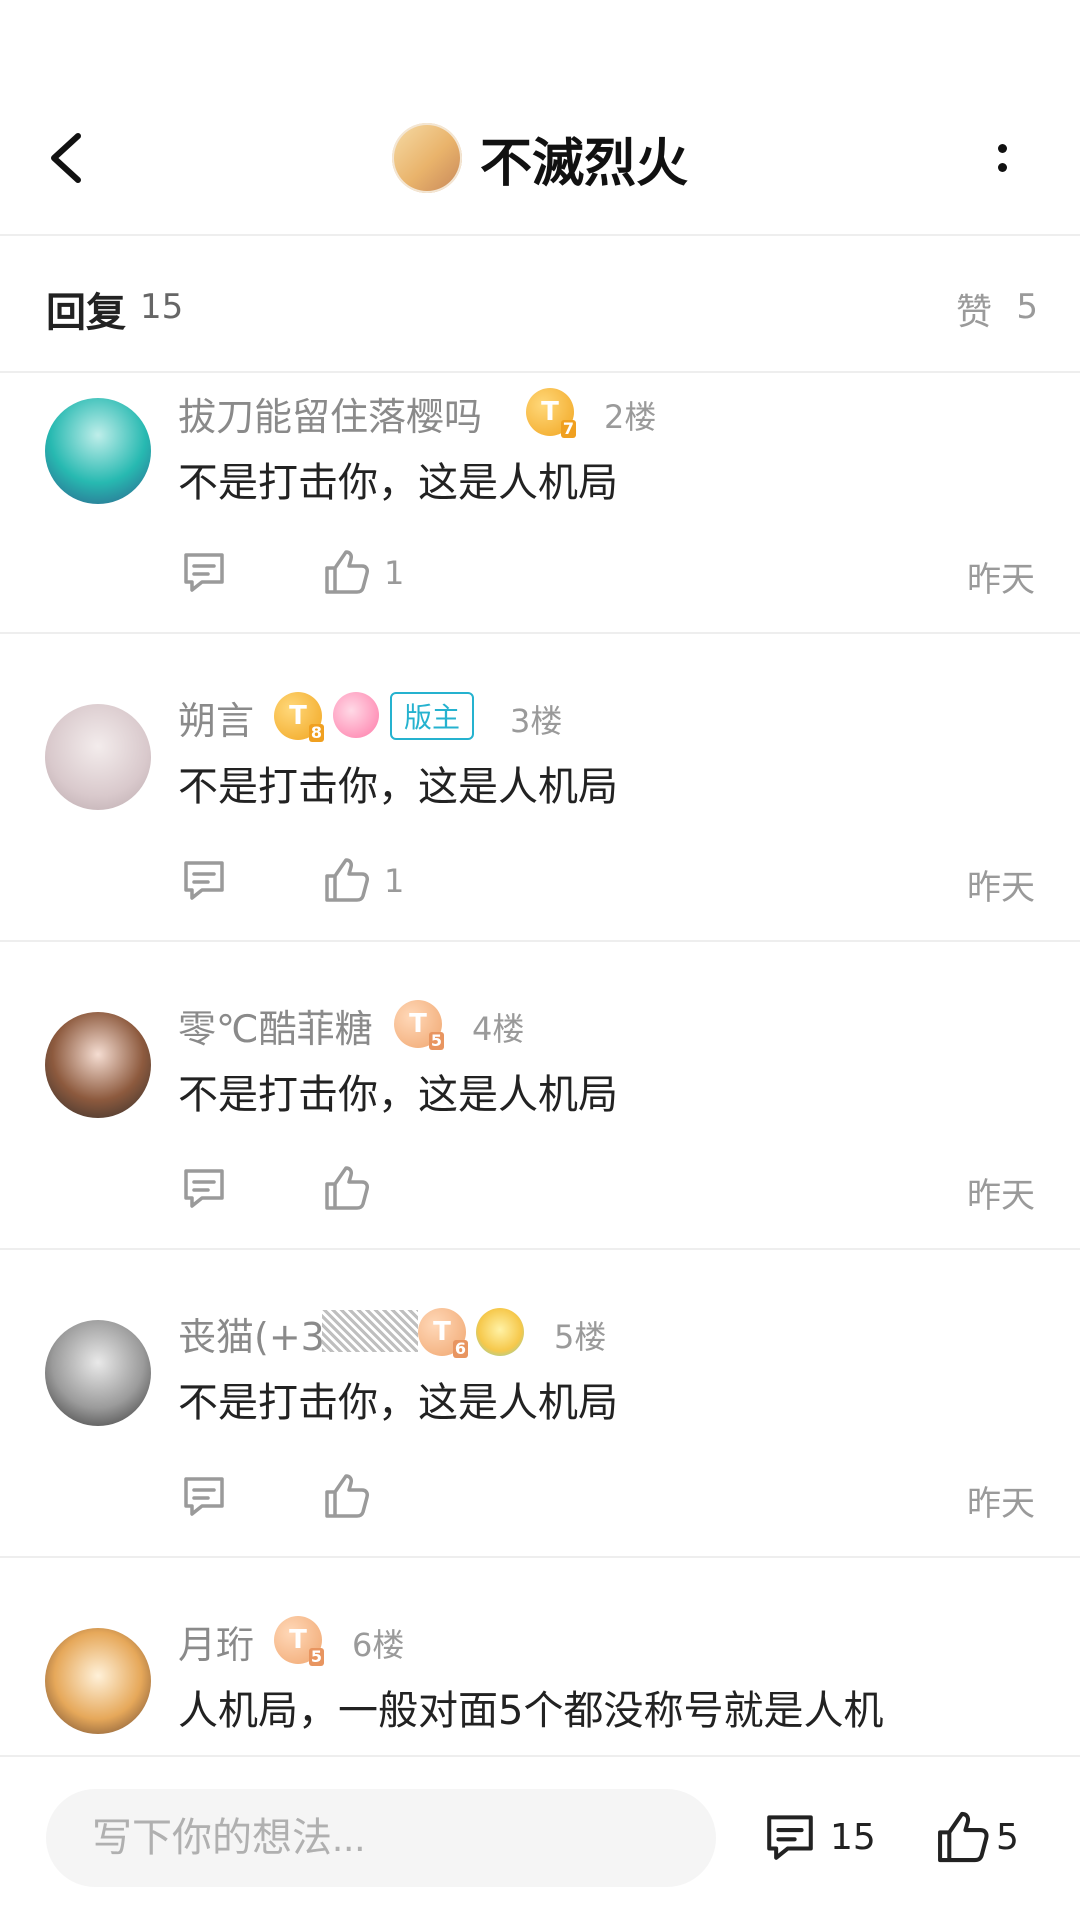 The height and width of the screenshot is (1920, 1080). What do you see at coordinates (426, 158) in the screenshot?
I see `author-avatar` at bounding box center [426, 158].